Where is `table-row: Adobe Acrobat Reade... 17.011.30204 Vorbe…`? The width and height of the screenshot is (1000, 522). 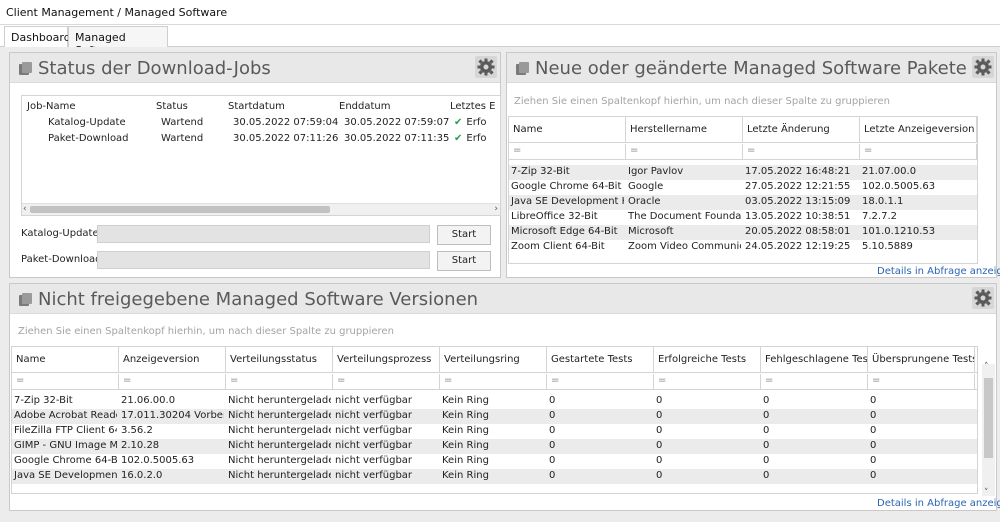
table-row: Adobe Acrobat Reade... 17.011.30204 Vorbe… is located at coordinates (494, 416).